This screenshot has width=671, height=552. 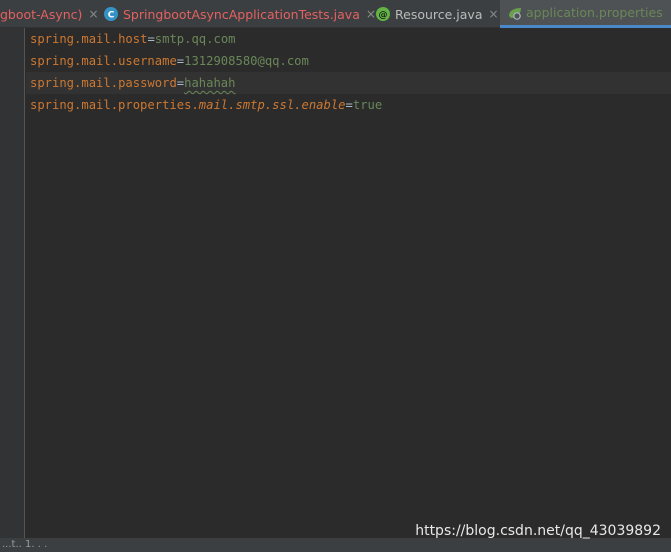 I want to click on code-line-current: spring.mail.password=hahahah, so click(x=348, y=83).